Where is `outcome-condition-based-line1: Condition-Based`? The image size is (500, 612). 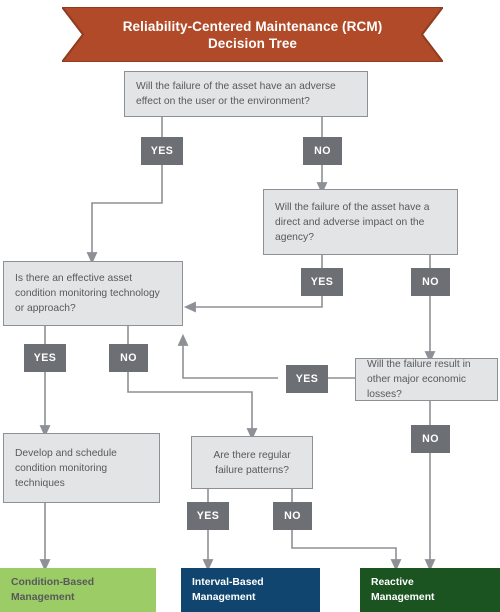 outcome-condition-based-line1: Condition-Based is located at coordinates (53, 582).